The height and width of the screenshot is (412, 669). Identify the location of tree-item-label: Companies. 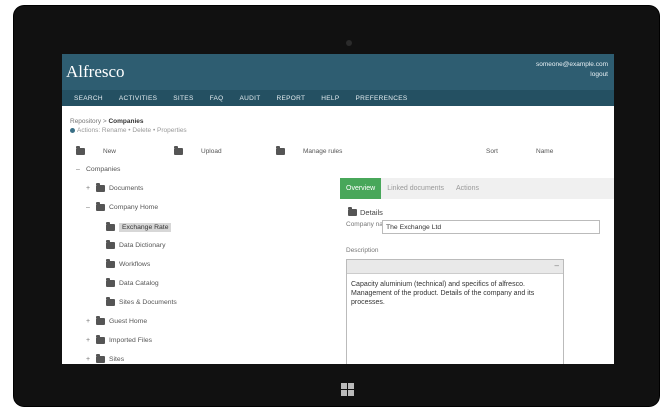
(103, 169).